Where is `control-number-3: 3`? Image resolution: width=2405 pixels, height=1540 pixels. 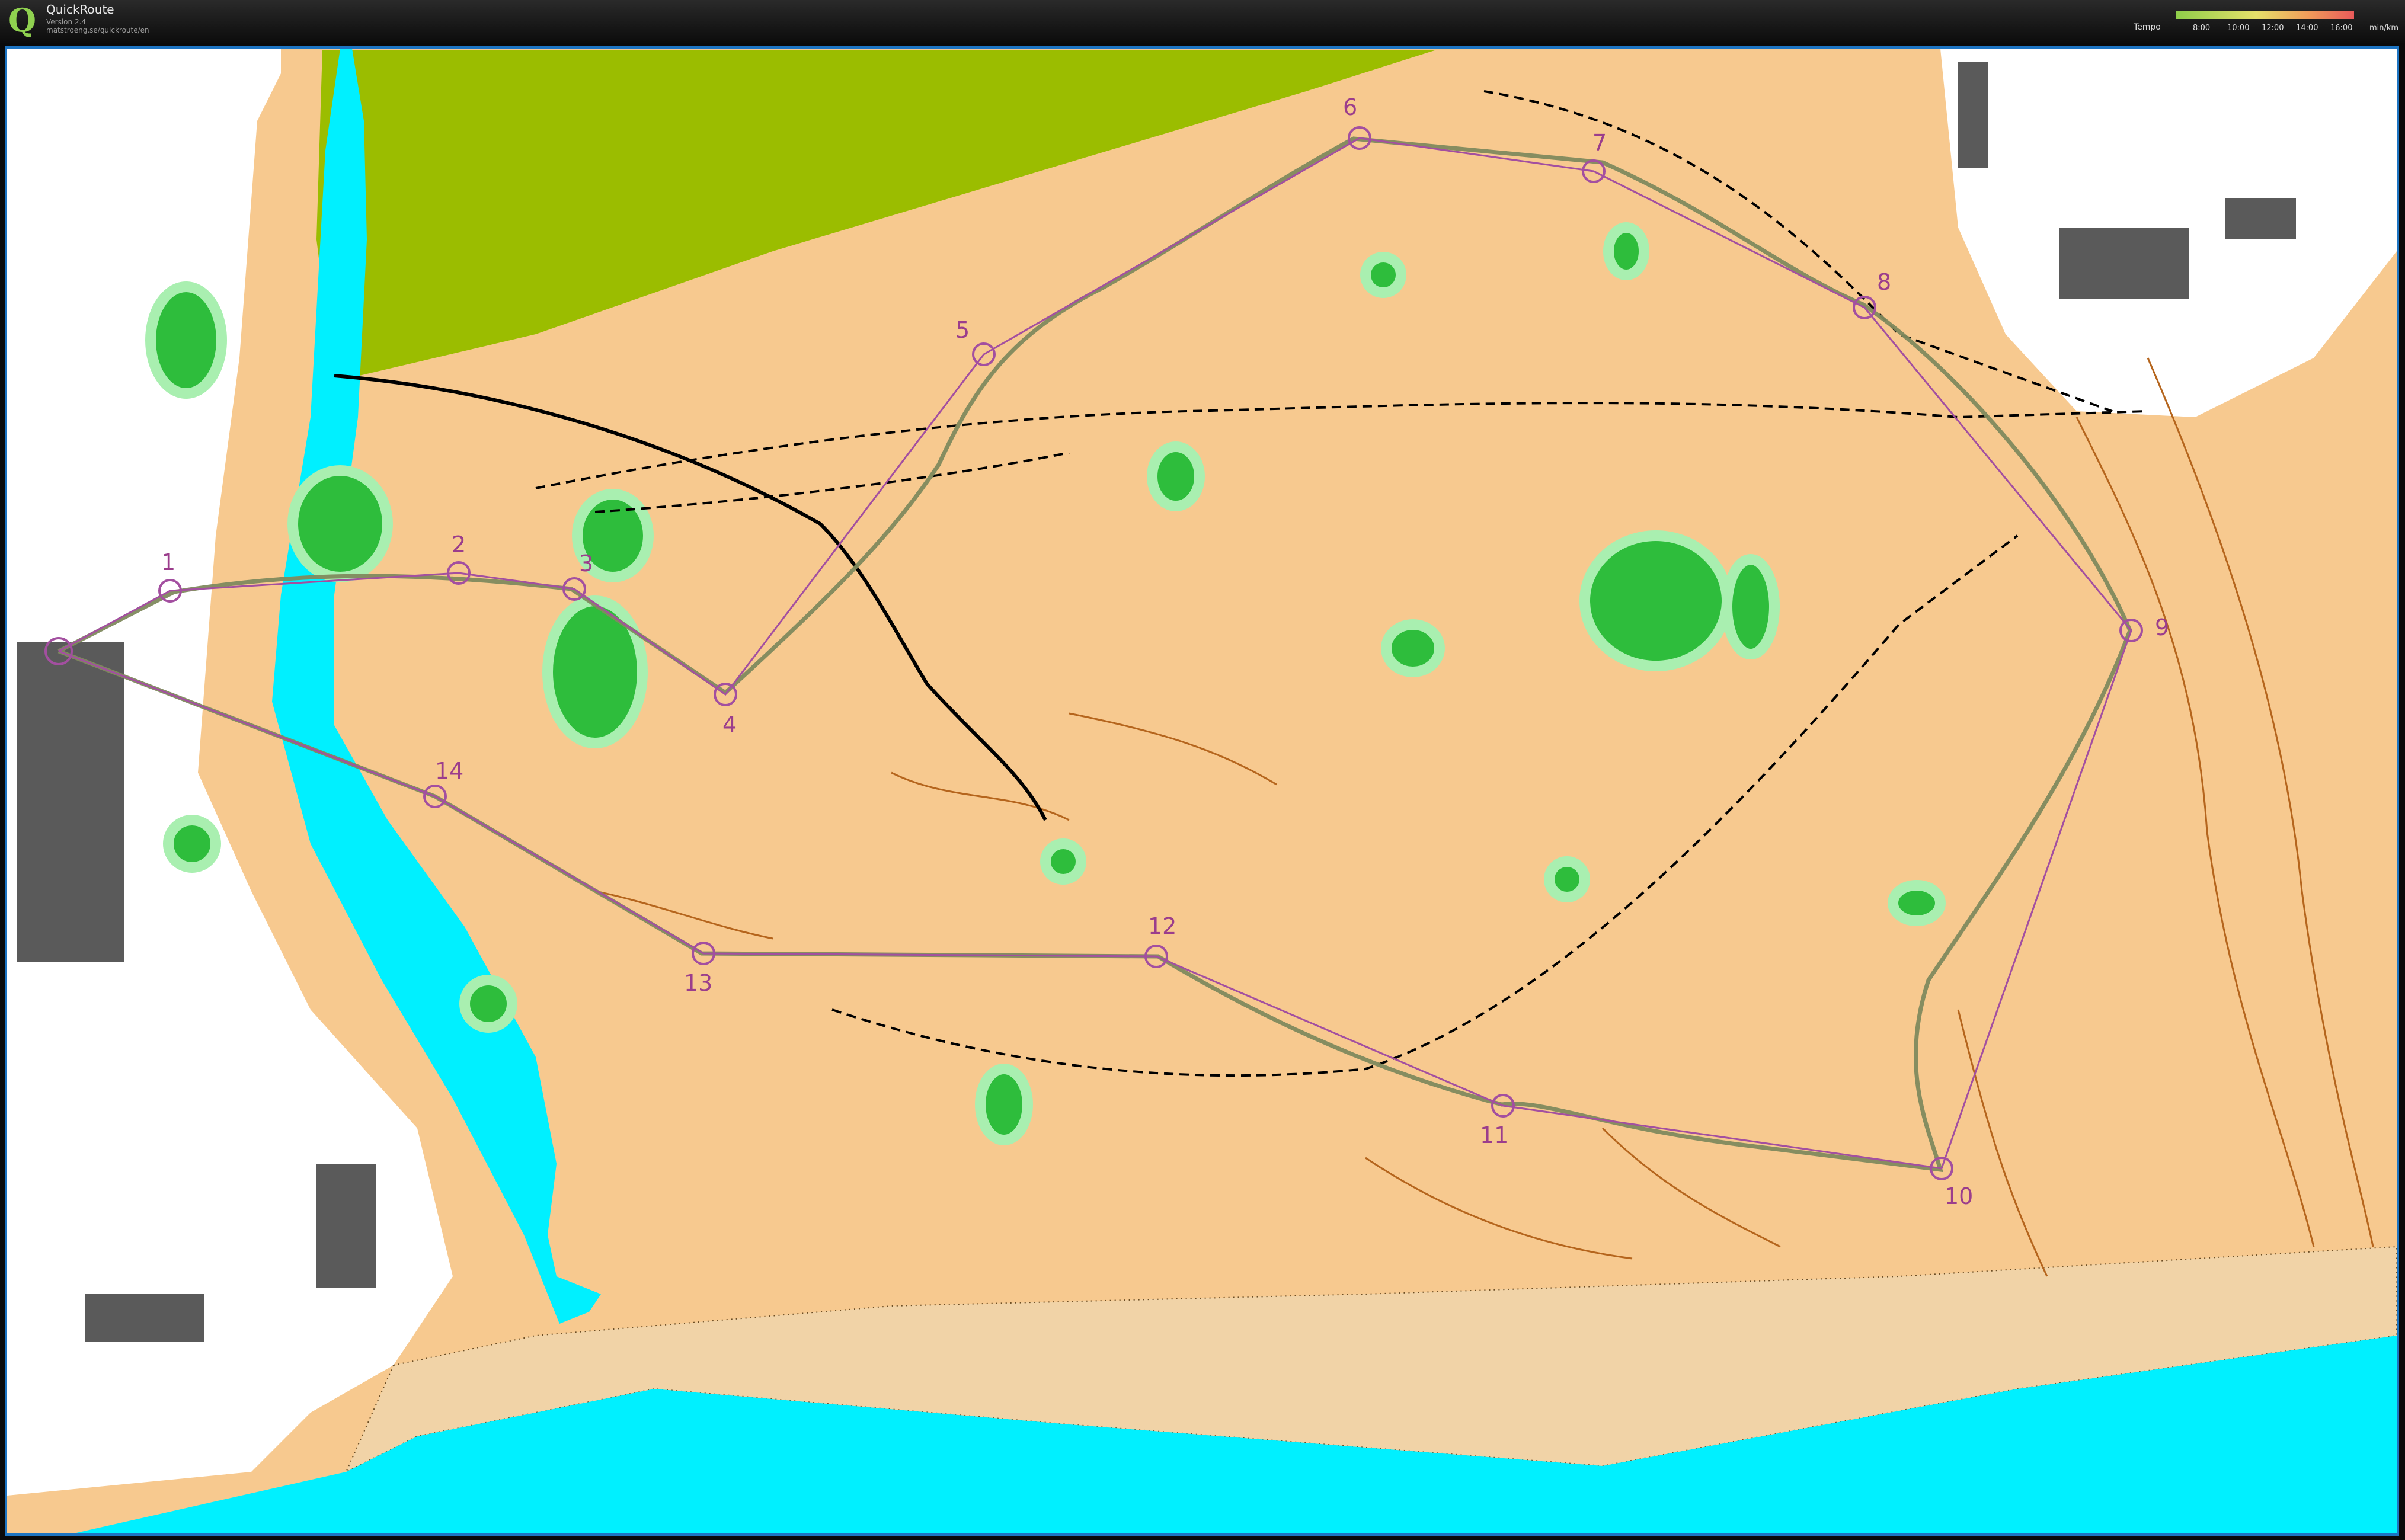
control-number-3: 3 is located at coordinates (586, 563).